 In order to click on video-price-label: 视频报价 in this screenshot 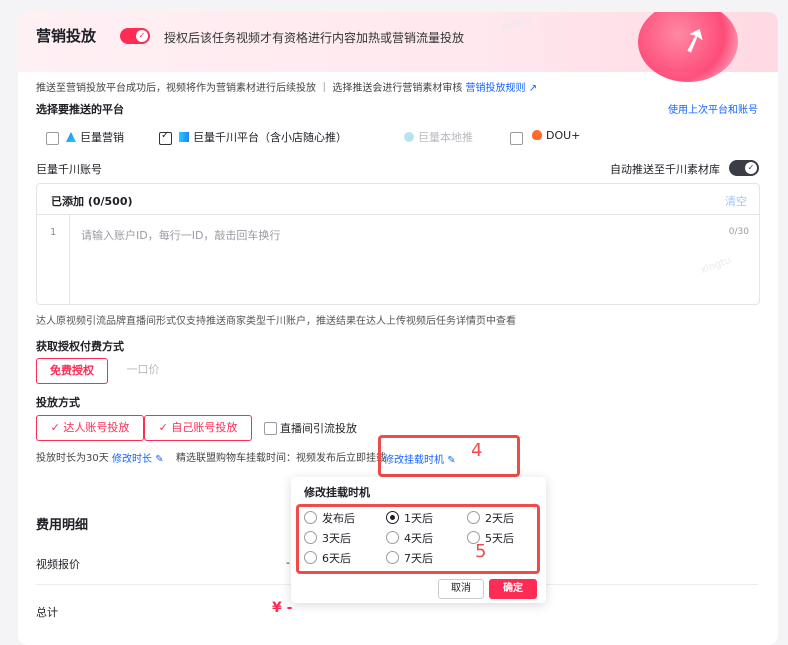, I will do `click(58, 564)`.